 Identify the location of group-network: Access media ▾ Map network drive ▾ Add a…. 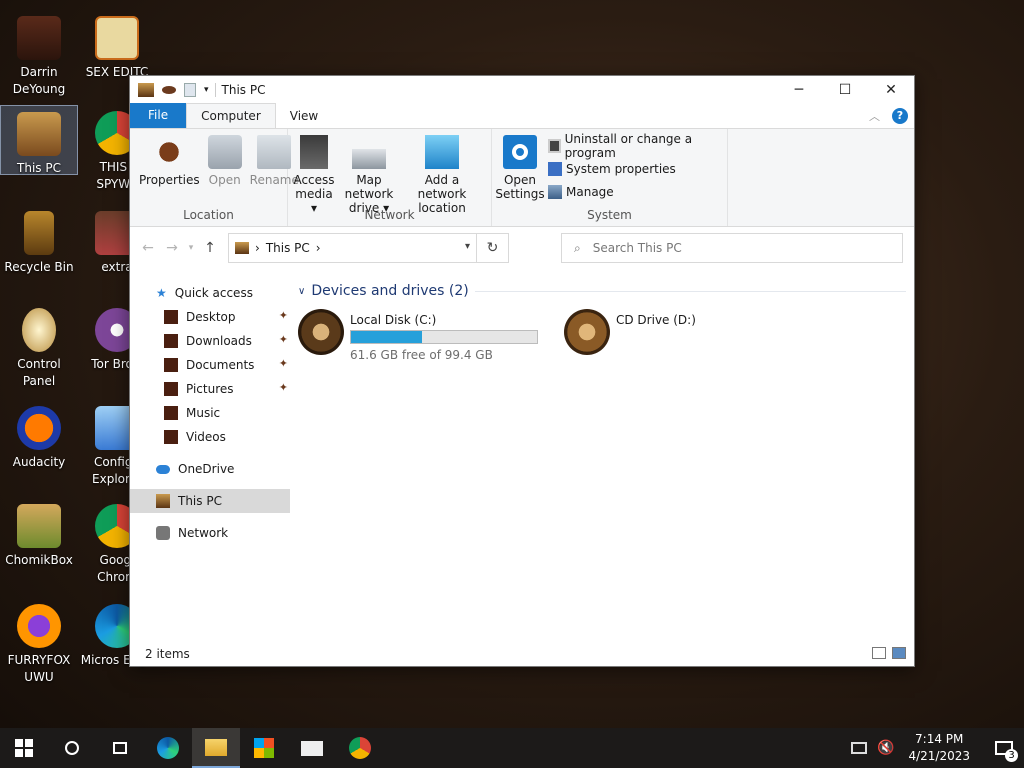
(390, 177).